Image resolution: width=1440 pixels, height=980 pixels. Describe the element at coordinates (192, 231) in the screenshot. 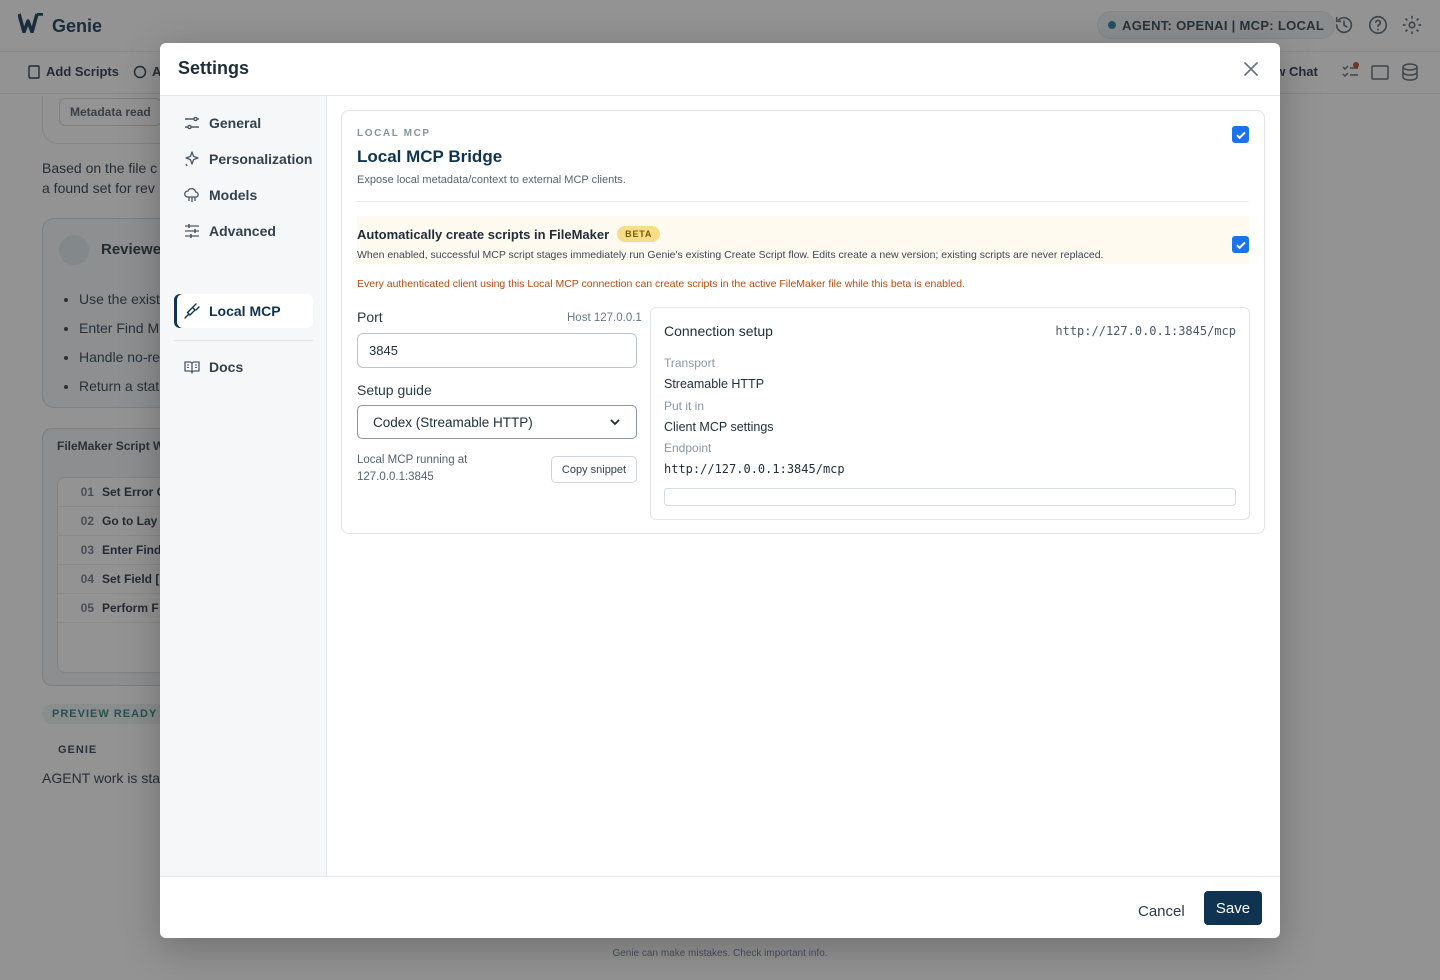

I see `tune-icon` at that location.